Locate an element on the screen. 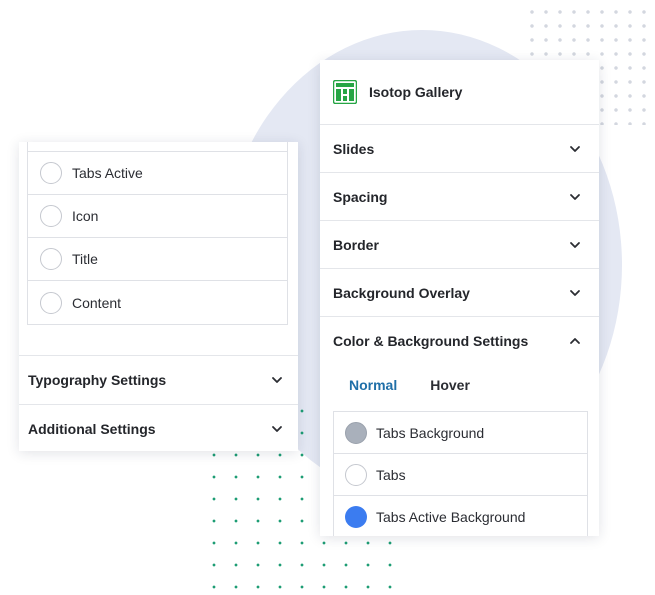  state-tabs: Normal Hover is located at coordinates (459, 385).